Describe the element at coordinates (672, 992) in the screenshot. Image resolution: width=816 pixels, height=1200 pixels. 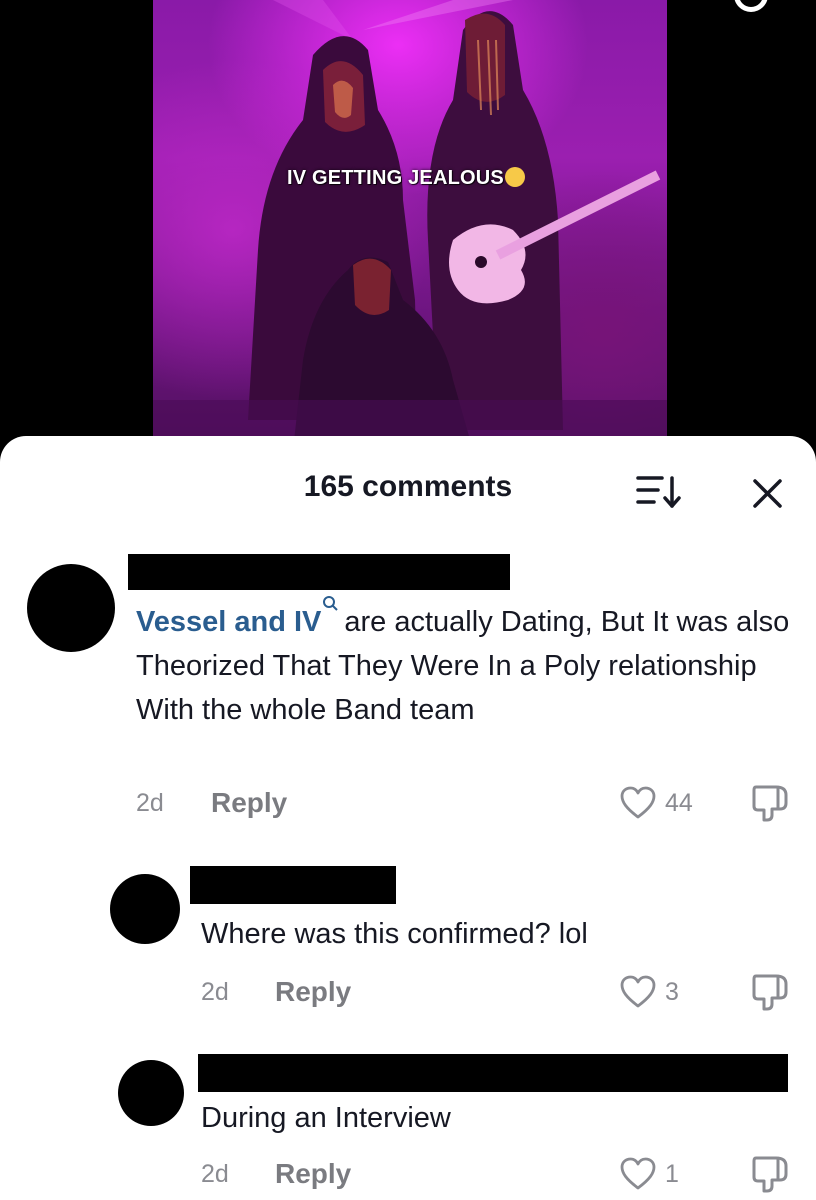
I see `like-count: 3` at that location.